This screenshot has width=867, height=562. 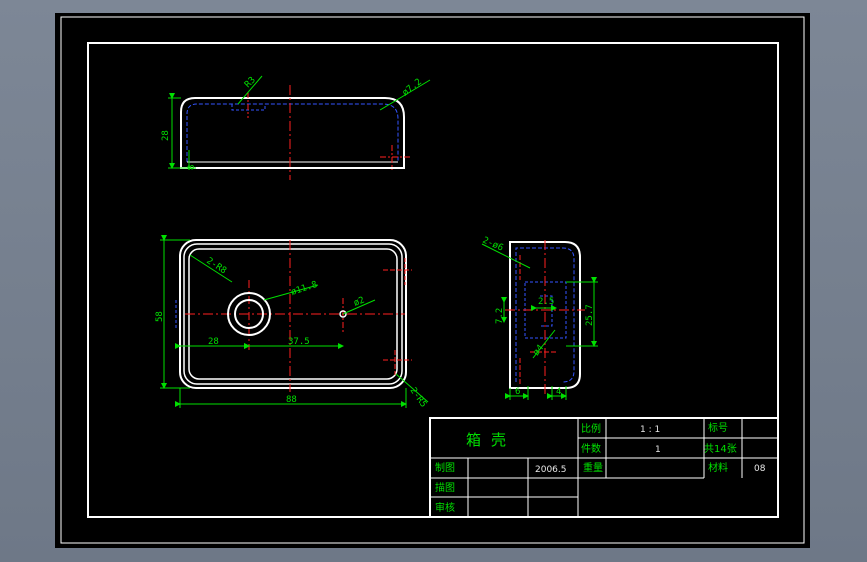 What do you see at coordinates (445, 467) in the screenshot?
I see `label-drawn: 制图` at bounding box center [445, 467].